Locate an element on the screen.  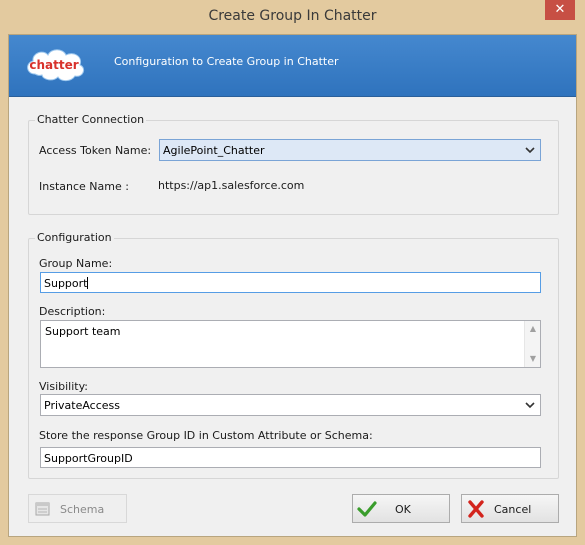
description-value: Support team is located at coordinates (83, 331).